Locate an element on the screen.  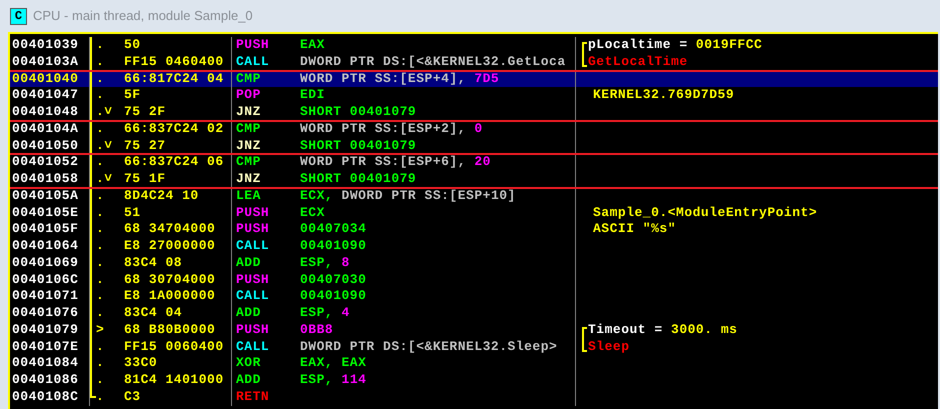
hex-cell: 68 34704000 is located at coordinates (170, 228).